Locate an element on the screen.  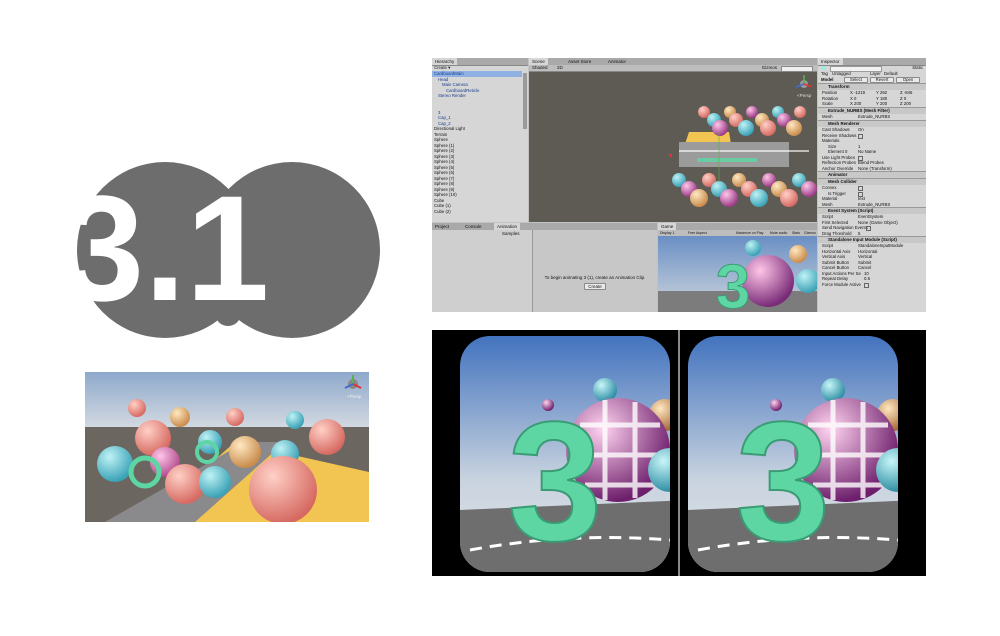
mesh-renderer-header: Mesh Renderer is located at coordinates (872, 123).